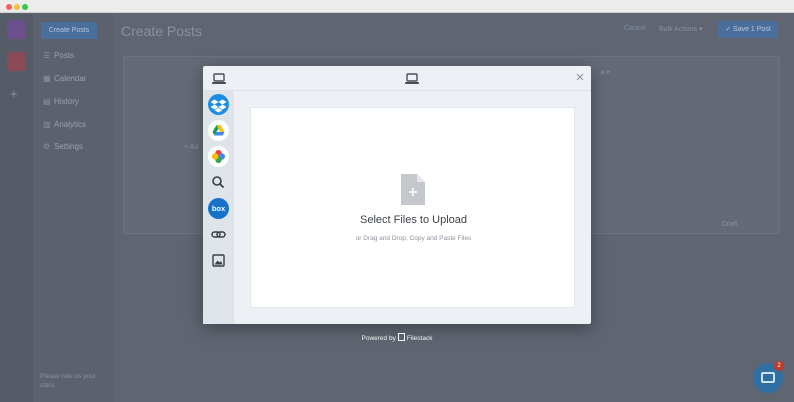  Describe the element at coordinates (73, 381) in the screenshot. I see `rate-us-text: Please rate us your stars` at that location.